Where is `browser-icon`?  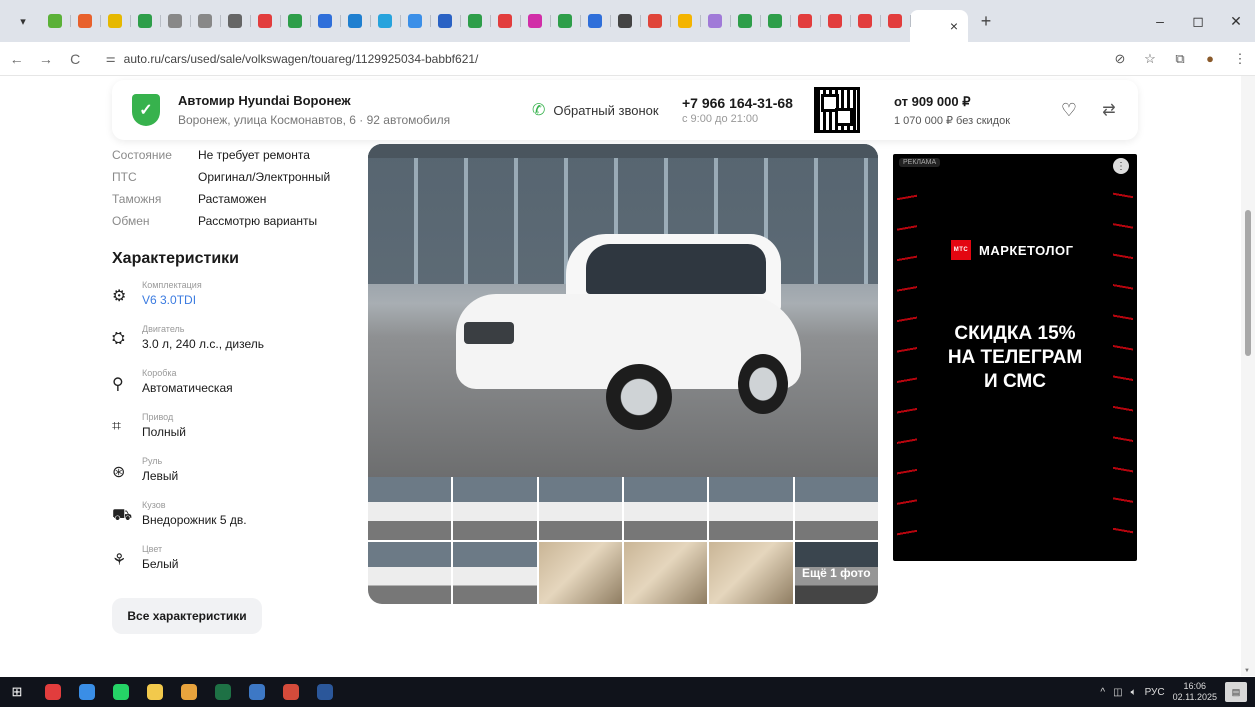 browser-icon is located at coordinates (291, 692).